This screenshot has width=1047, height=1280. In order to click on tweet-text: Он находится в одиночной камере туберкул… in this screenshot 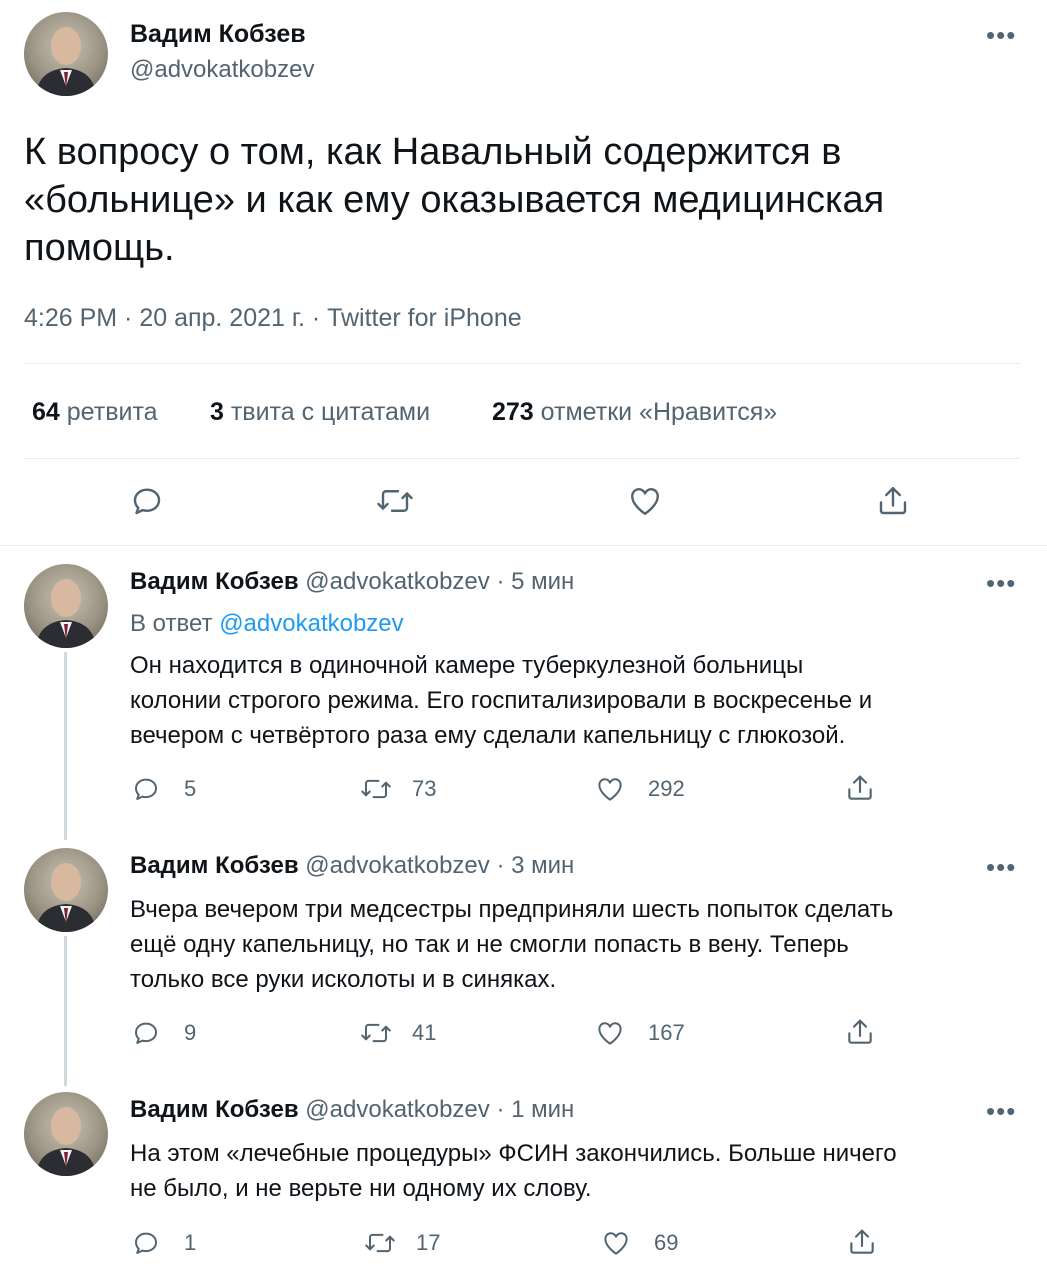, I will do `click(580, 700)`.